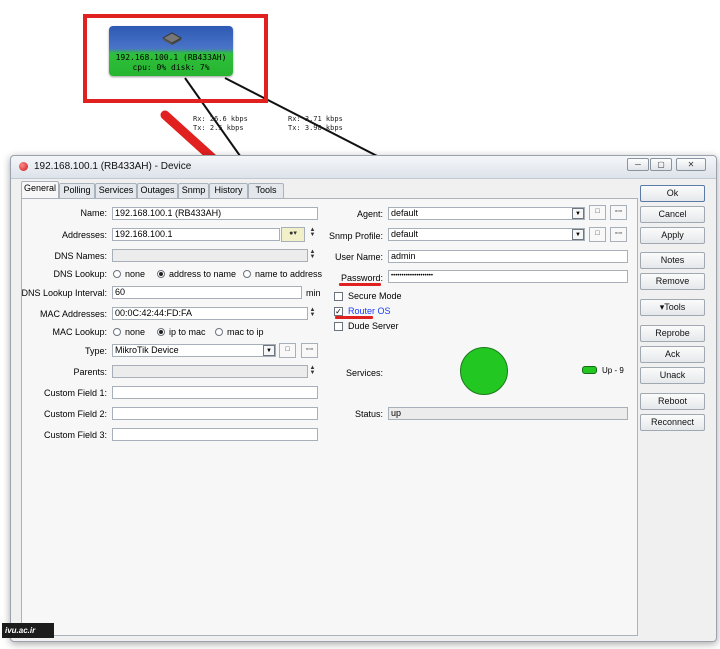 Image resolution: width=720 pixels, height=649 pixels. Describe the element at coordinates (289, 274) in the screenshot. I see `dns-lookup-name-to-address-label: name to address` at that location.